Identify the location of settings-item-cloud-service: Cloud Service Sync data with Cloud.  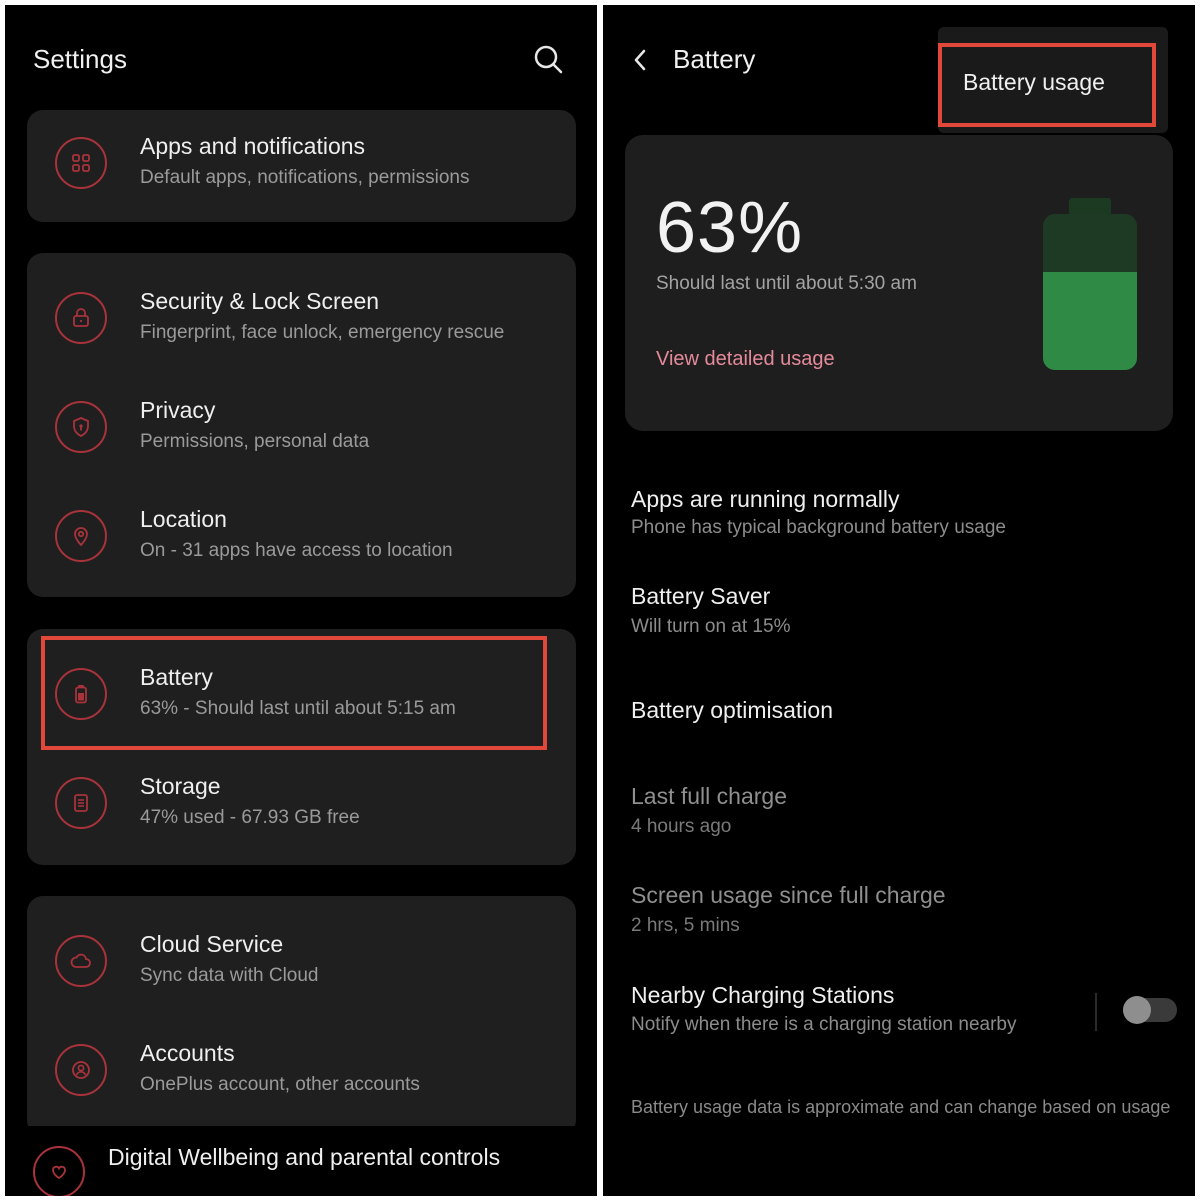
(301, 956).